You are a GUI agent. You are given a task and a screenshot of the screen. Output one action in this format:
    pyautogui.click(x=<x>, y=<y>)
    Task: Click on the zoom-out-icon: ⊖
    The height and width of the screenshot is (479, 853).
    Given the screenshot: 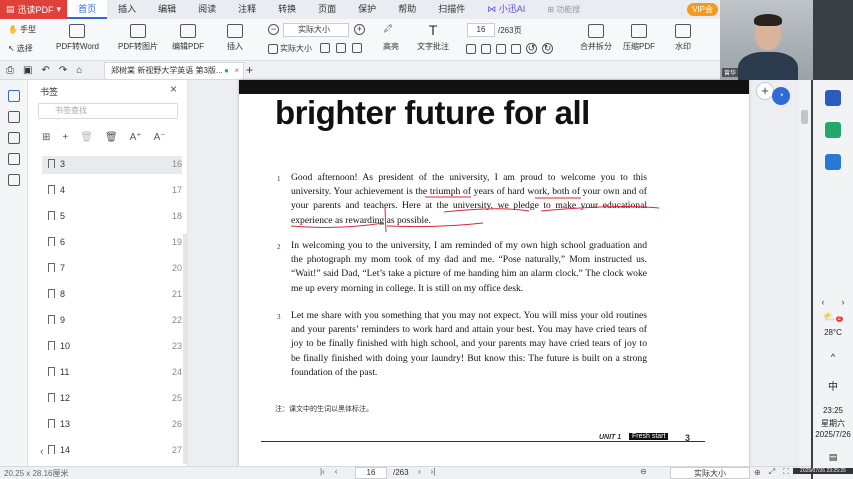 What is the action you would take?
    pyautogui.click(x=643, y=471)
    